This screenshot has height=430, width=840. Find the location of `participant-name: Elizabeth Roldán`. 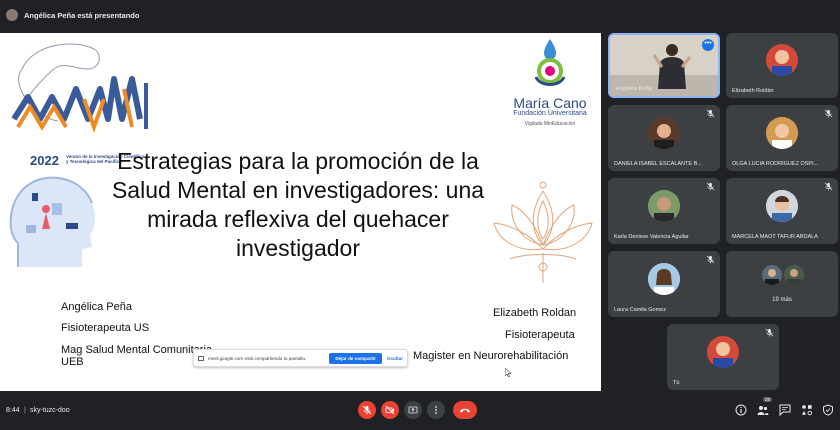

participant-name: Elizabeth Roldán is located at coordinates (753, 91).